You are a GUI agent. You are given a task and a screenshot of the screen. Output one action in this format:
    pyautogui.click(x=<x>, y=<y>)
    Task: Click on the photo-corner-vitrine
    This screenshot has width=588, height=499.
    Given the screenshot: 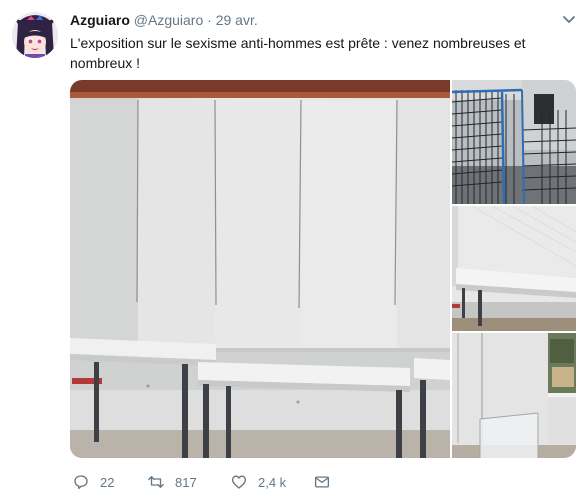 What is the action you would take?
    pyautogui.click(x=514, y=395)
    